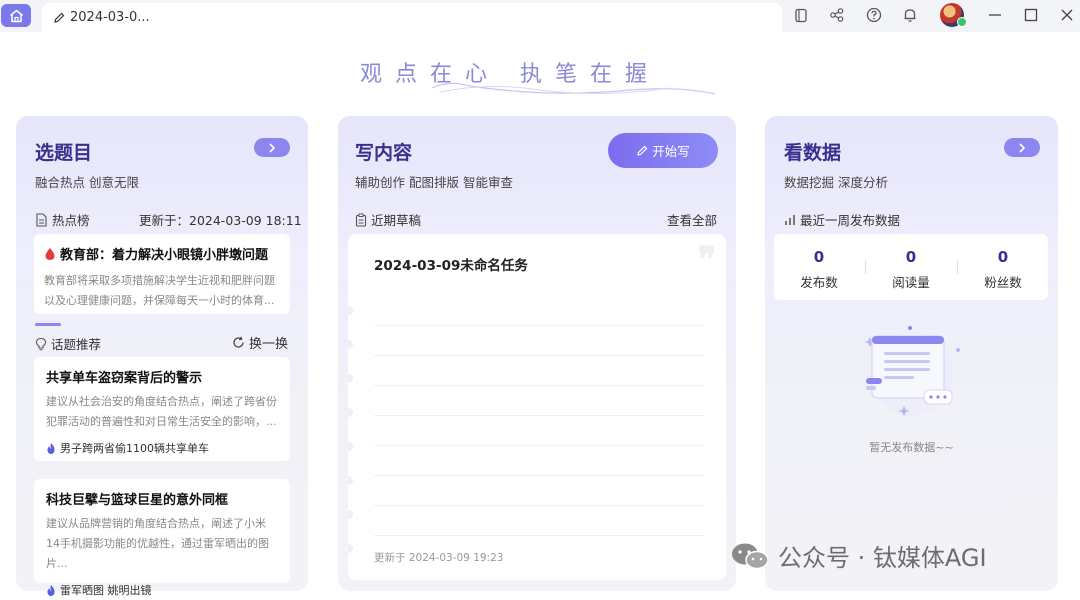 This screenshot has height=600, width=1080. Describe the element at coordinates (962, 22) in the screenshot. I see `online-status-dot` at that location.